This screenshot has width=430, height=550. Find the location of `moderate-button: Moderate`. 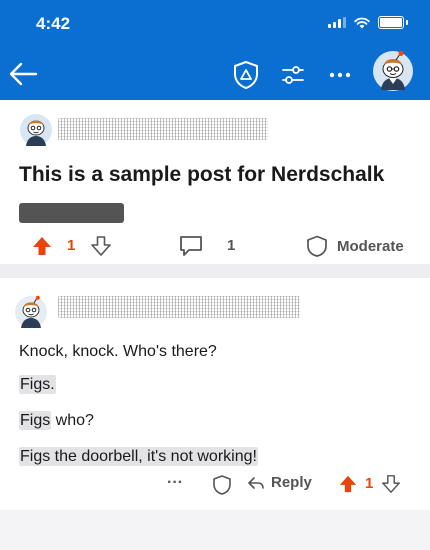

moderate-button: Moderate is located at coordinates (354, 246).